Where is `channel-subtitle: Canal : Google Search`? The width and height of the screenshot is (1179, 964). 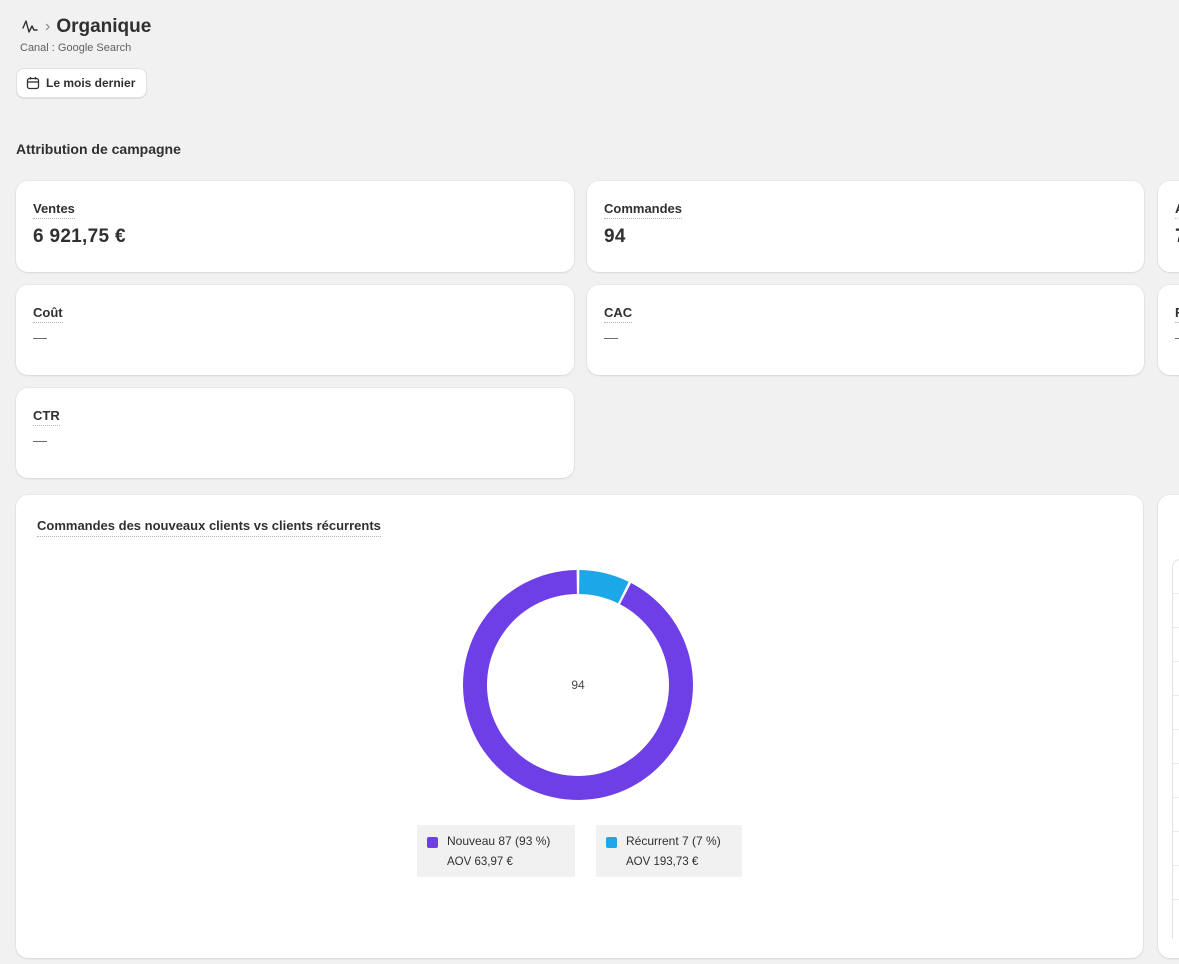
channel-subtitle: Canal : Google Search is located at coordinates (76, 48).